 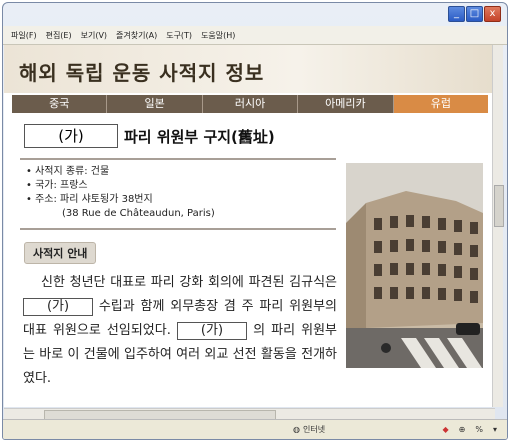 I want to click on site-title: 파리 위원부 구지(舊址), so click(x=199, y=136).